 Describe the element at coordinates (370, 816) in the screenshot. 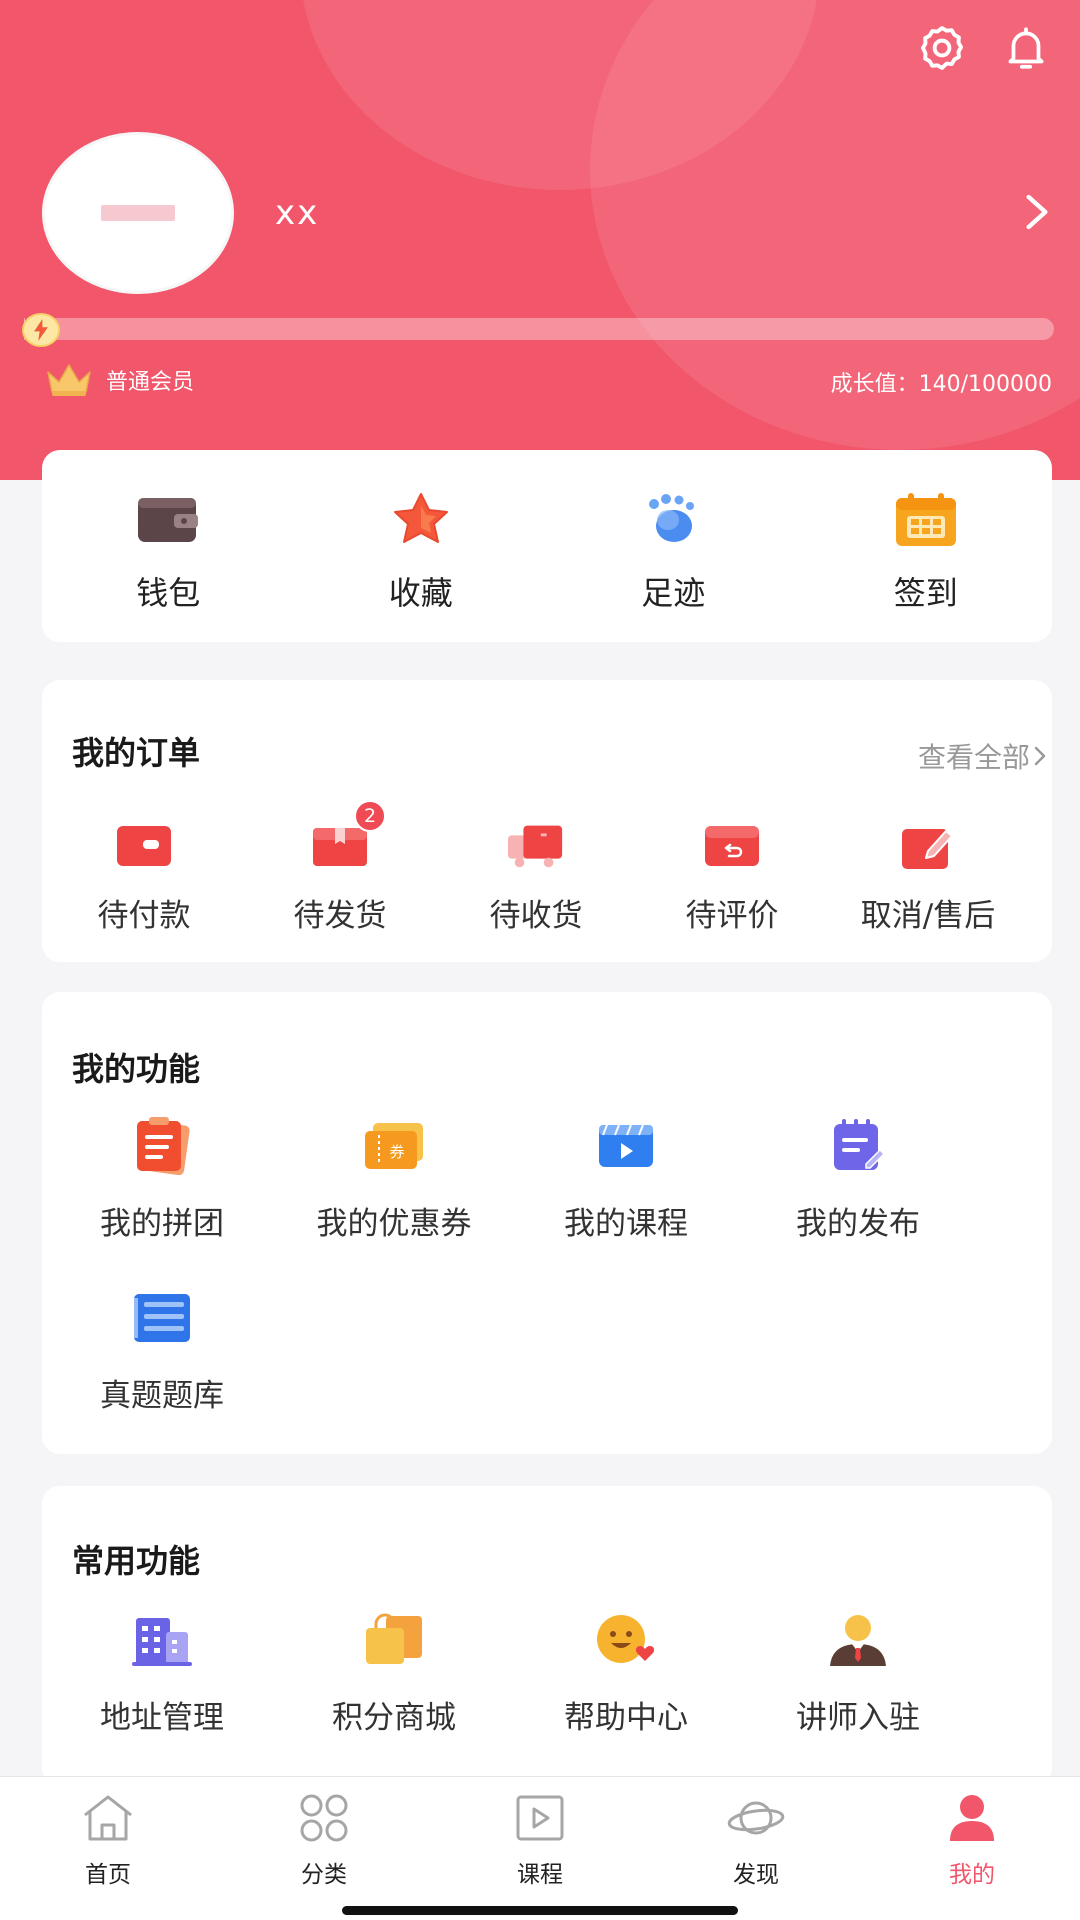

I see `order-badge-count: 2` at that location.